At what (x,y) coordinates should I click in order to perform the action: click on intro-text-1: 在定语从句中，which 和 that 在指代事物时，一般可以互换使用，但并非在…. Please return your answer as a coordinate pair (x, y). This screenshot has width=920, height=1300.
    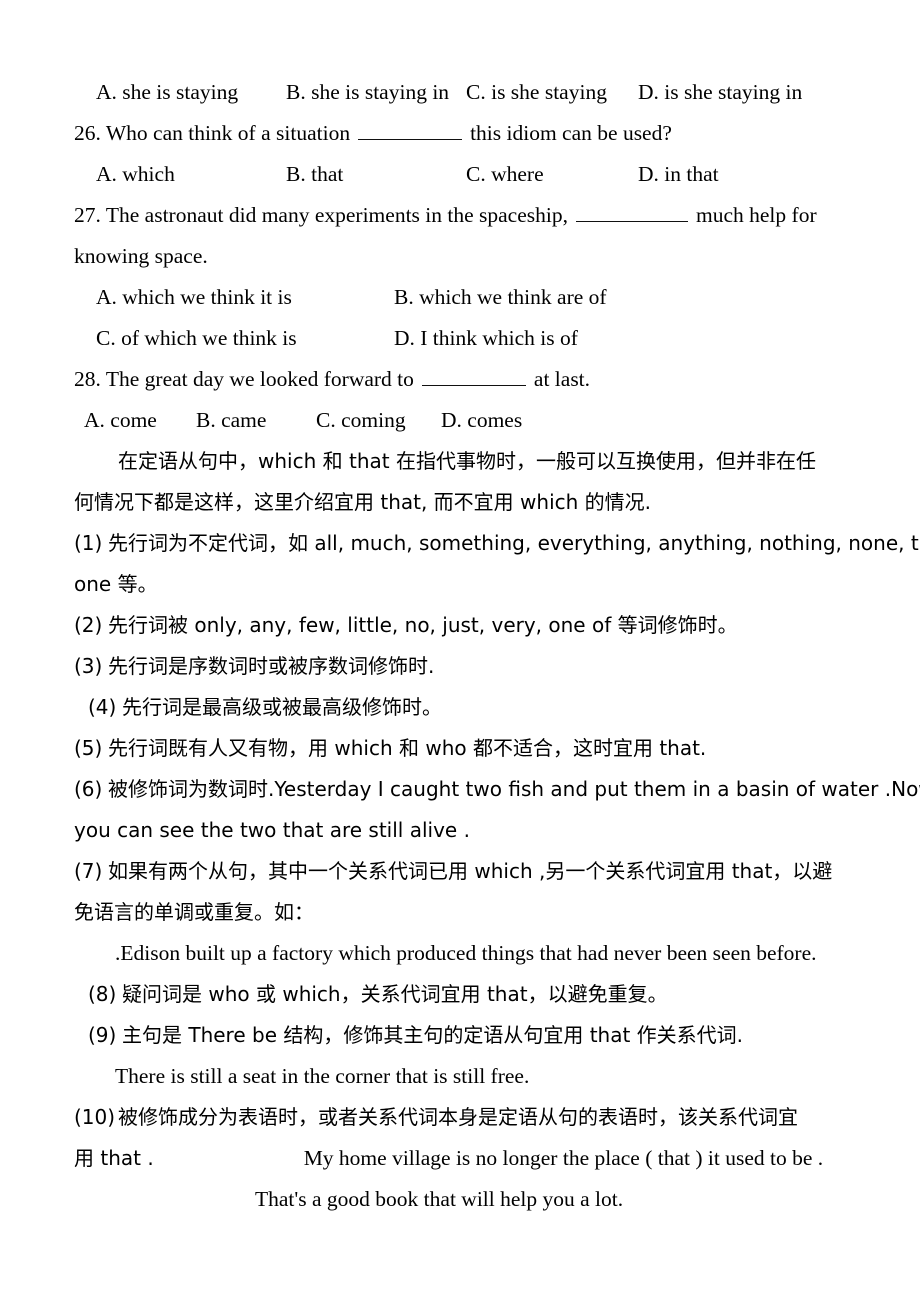
    Looking at the image, I should click on (467, 461).